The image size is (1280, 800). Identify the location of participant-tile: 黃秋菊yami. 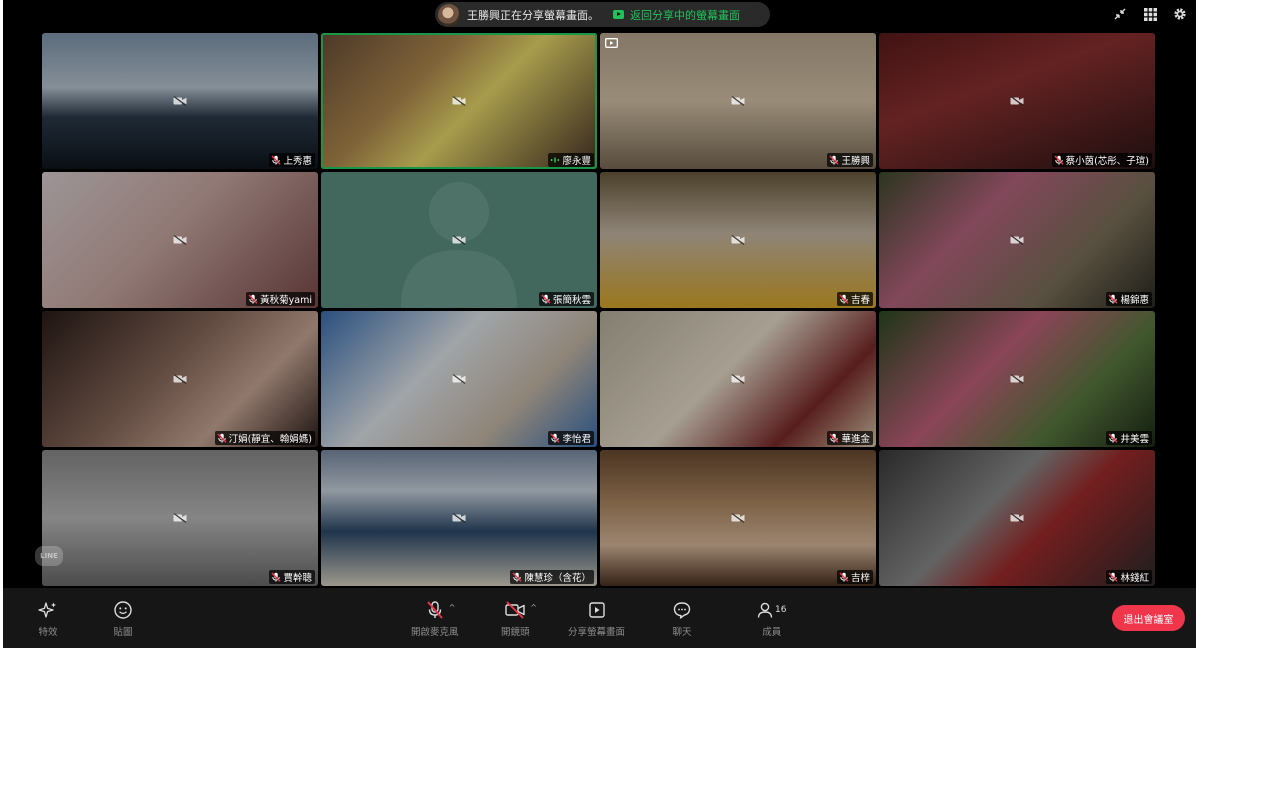
(180, 240).